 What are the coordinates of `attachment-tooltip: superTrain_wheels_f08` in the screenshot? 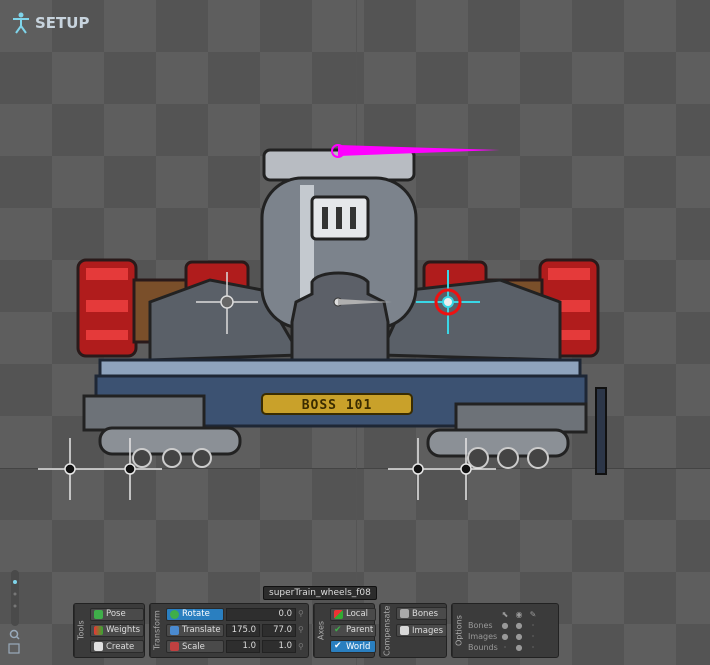 It's located at (320, 593).